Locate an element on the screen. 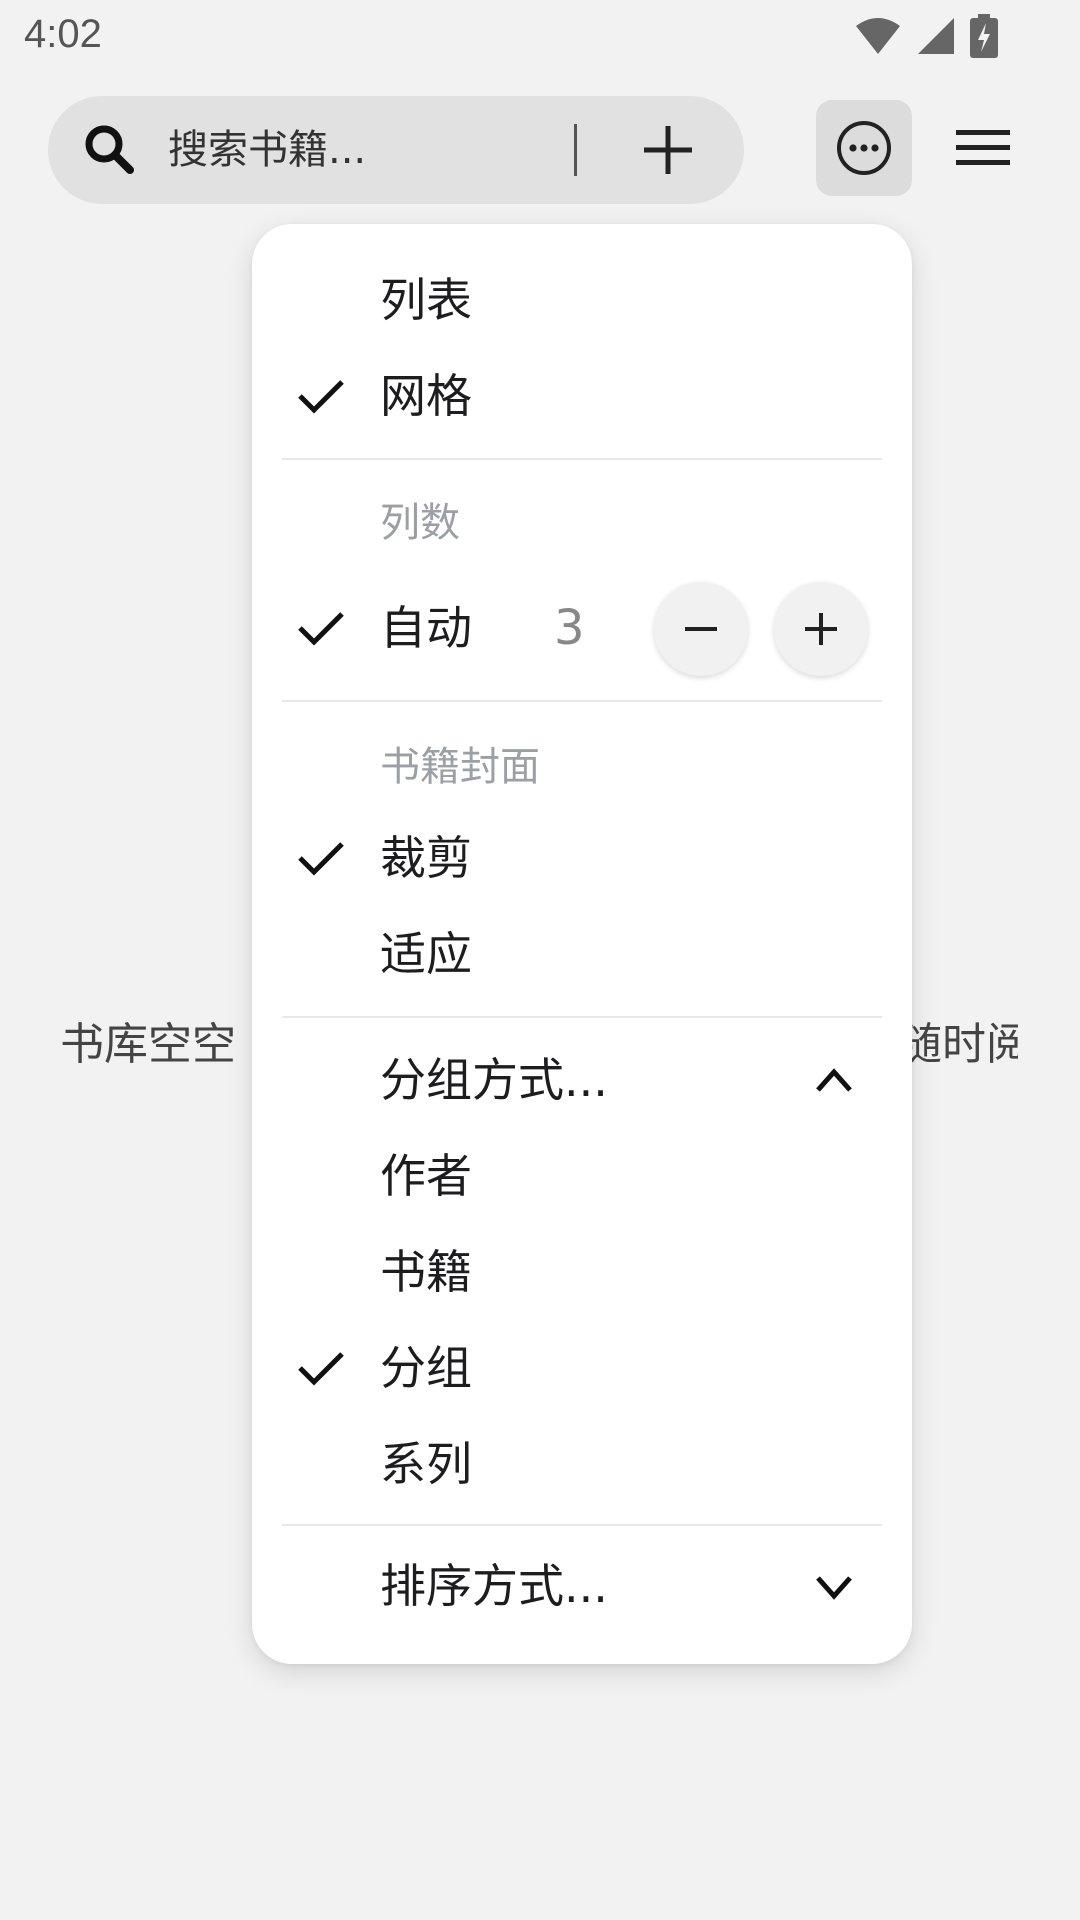 The height and width of the screenshot is (1920, 1080). chevron-up-icon is located at coordinates (834, 1082).